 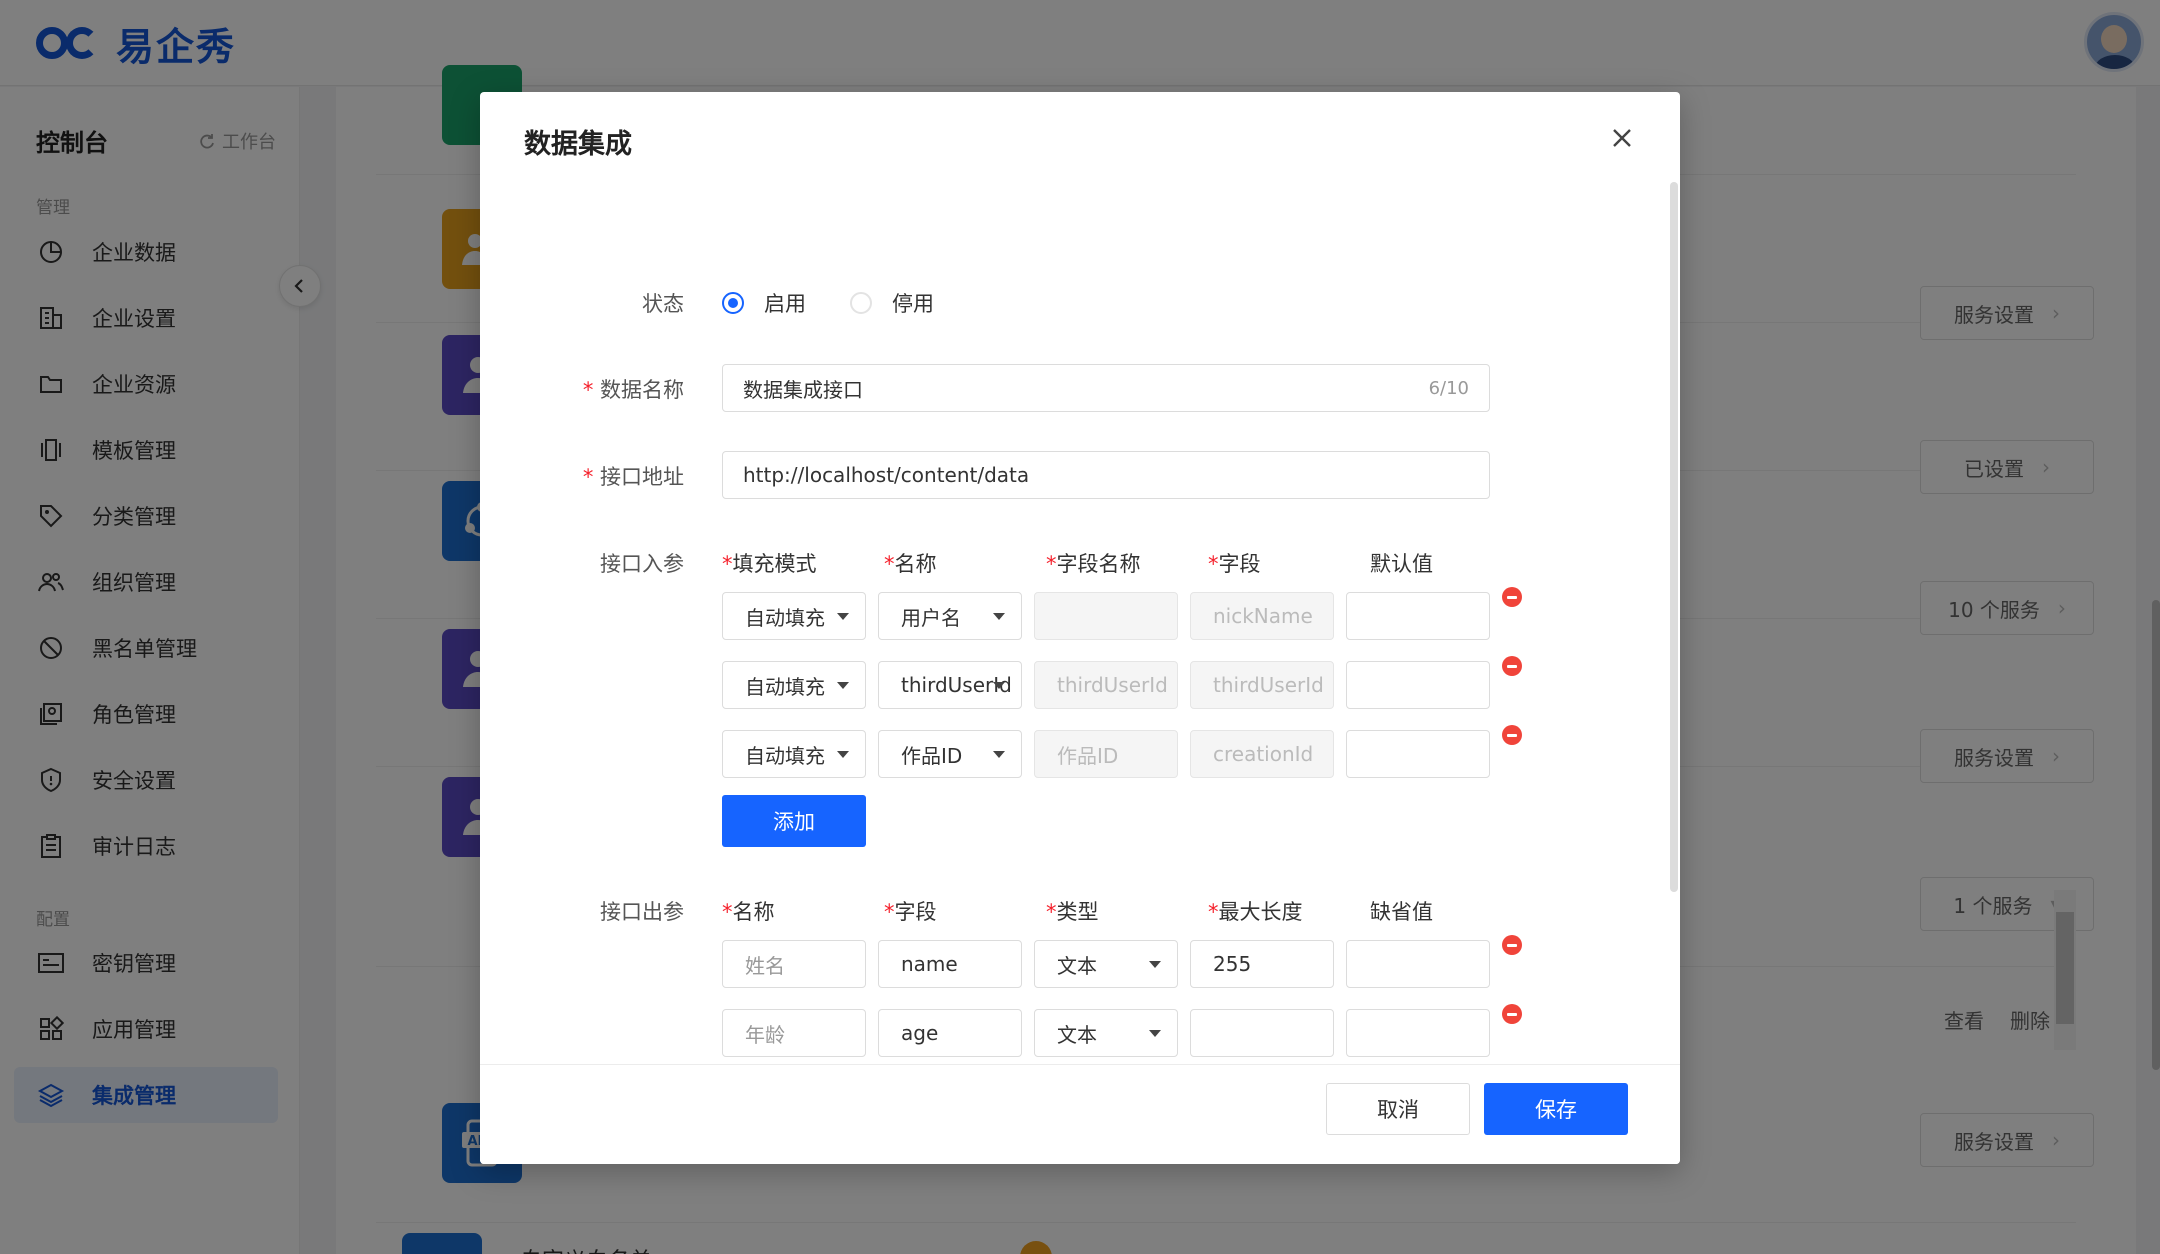 I want to click on field-input: nickName, so click(x=1262, y=616).